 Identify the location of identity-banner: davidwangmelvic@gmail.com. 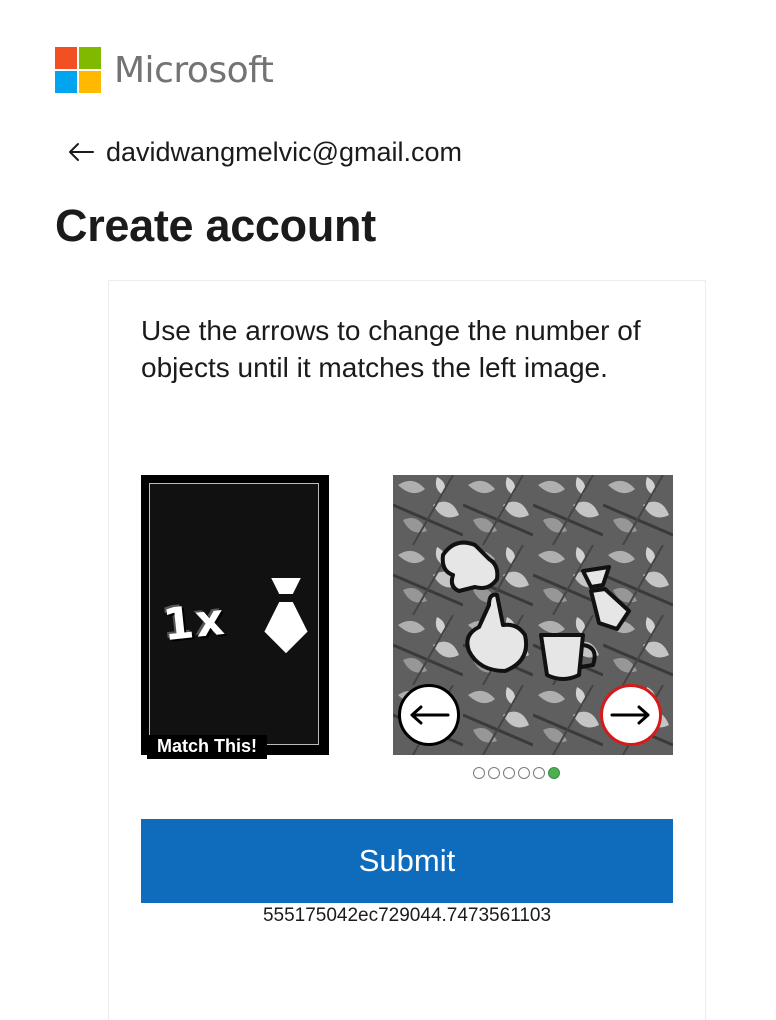
(264, 152).